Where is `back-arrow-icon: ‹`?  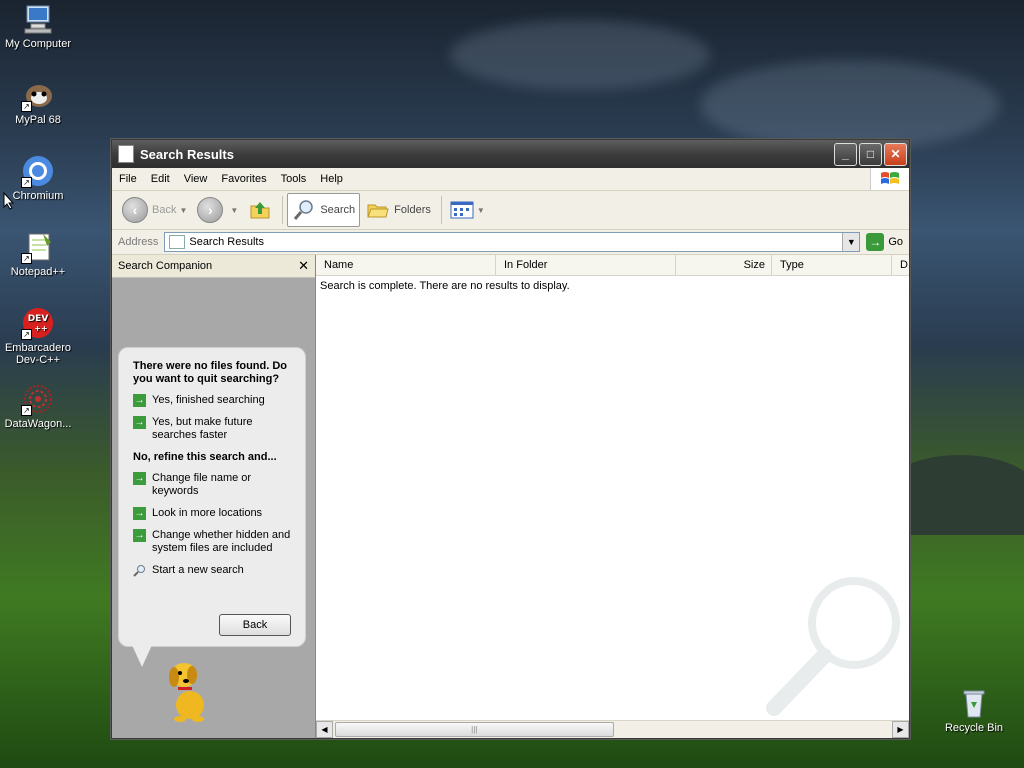
back-arrow-icon: ‹ is located at coordinates (135, 210).